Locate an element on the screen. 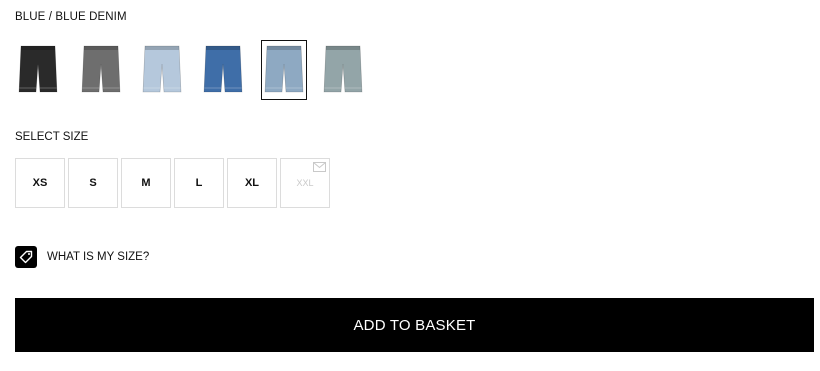 This screenshot has width=820, height=371. blue-denim-shorts-image is located at coordinates (284, 69).